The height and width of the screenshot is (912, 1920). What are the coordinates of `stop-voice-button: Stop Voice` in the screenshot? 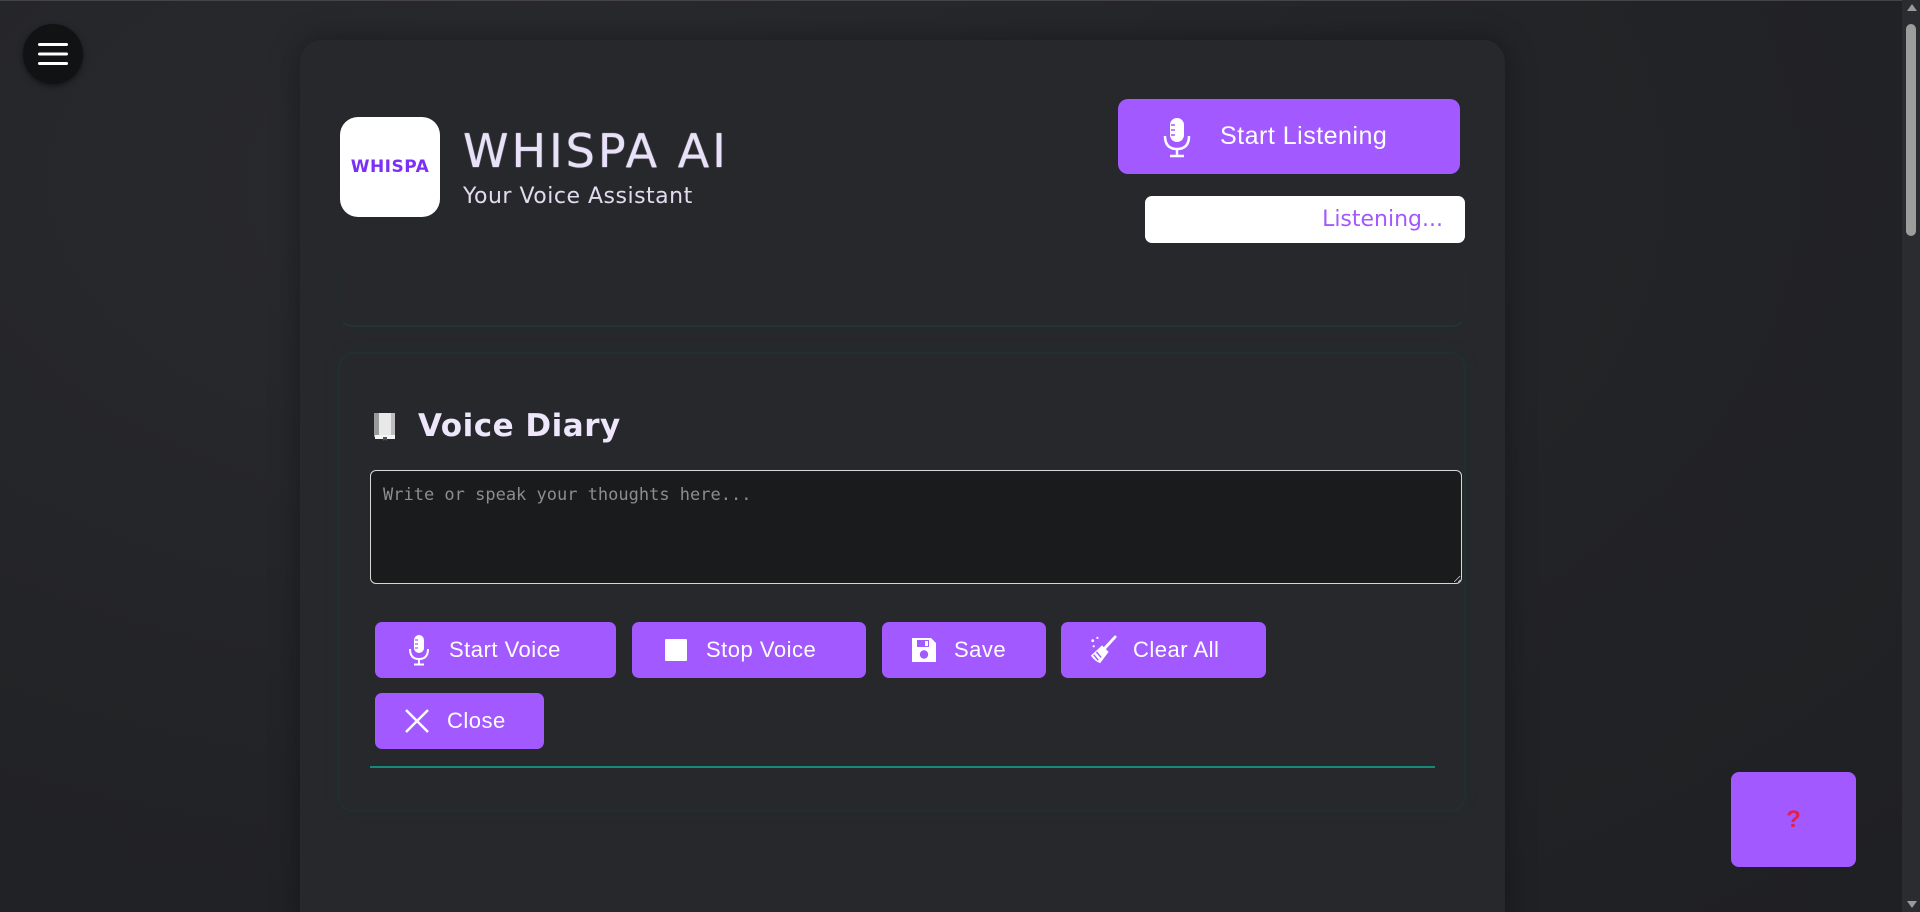 It's located at (749, 650).